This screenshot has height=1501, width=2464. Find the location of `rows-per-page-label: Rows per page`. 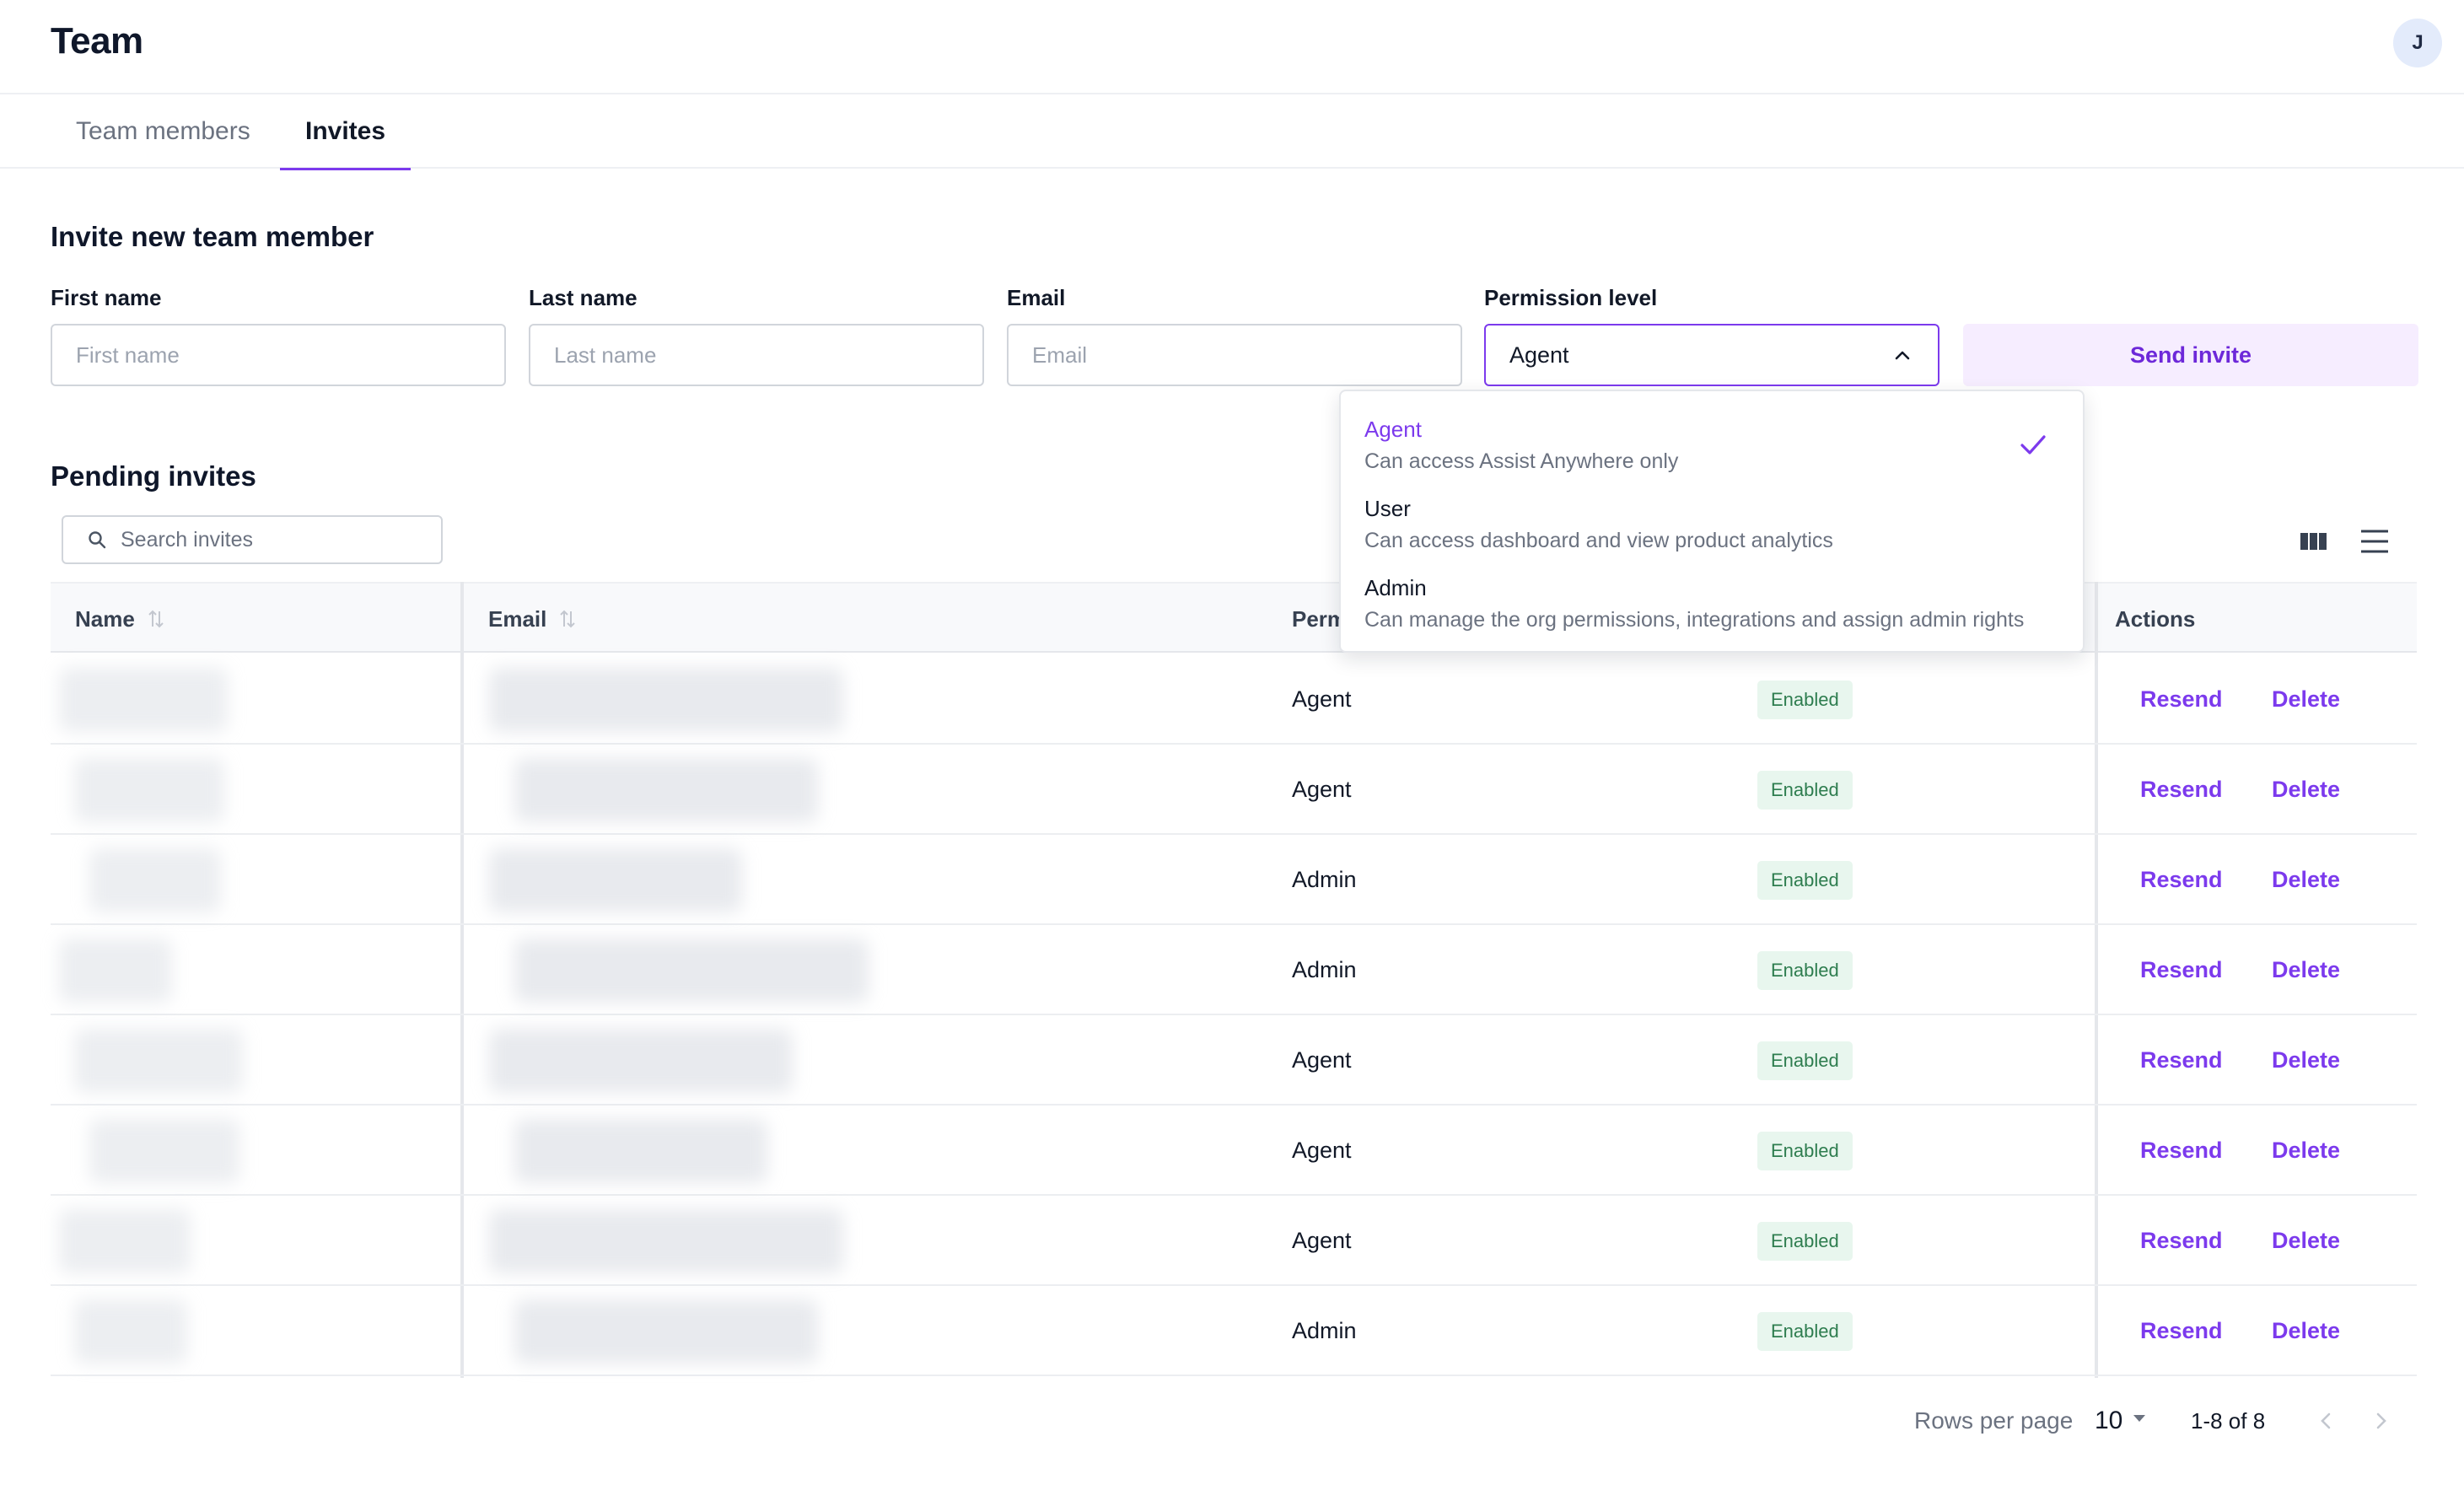

rows-per-page-label: Rows per page is located at coordinates (1994, 1420).